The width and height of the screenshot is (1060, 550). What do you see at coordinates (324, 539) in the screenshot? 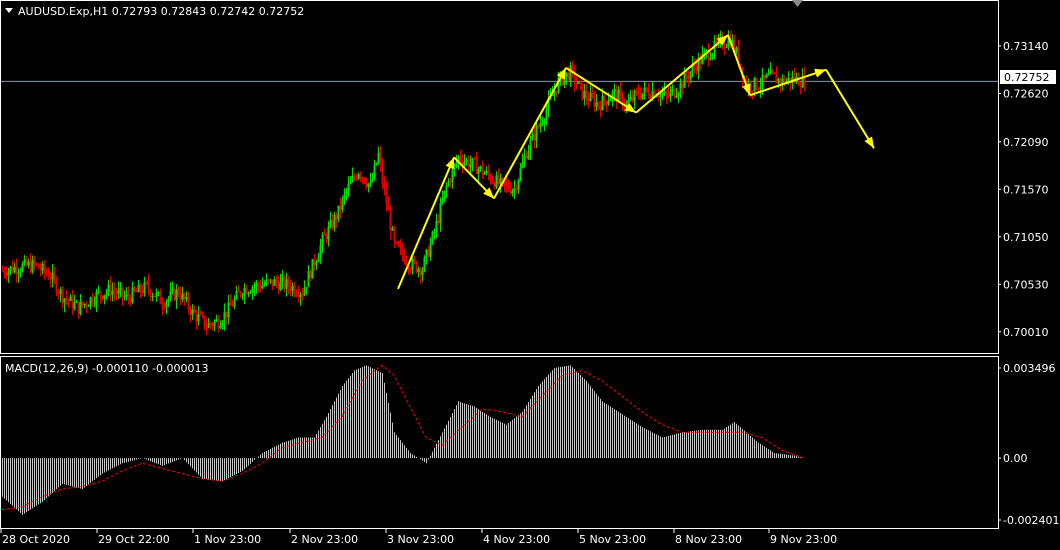
I see `time-tick-label: 2 Nov 23:00` at bounding box center [324, 539].